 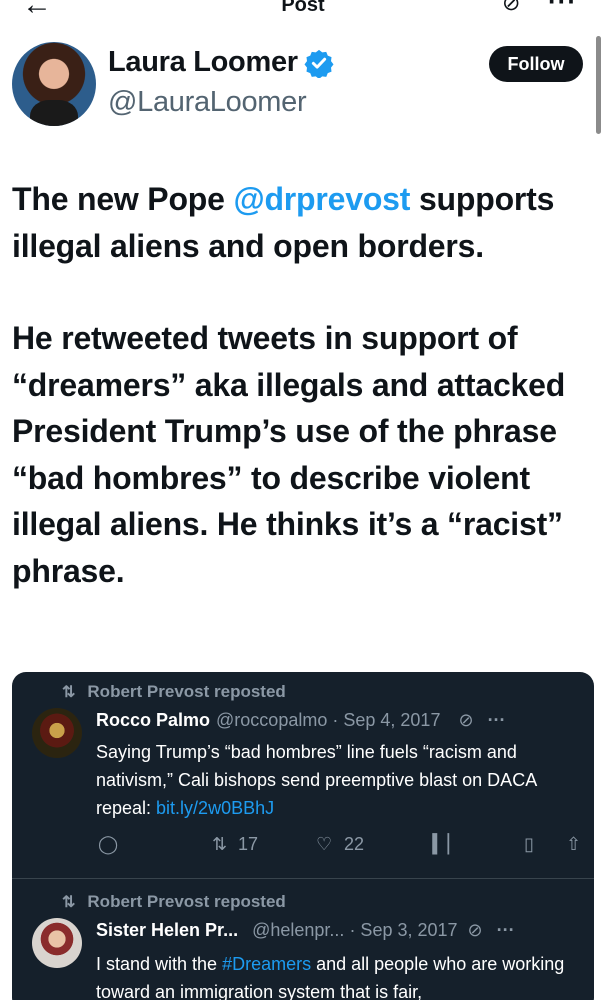 What do you see at coordinates (529, 844) in the screenshot?
I see `bookmark-icon: ▯` at bounding box center [529, 844].